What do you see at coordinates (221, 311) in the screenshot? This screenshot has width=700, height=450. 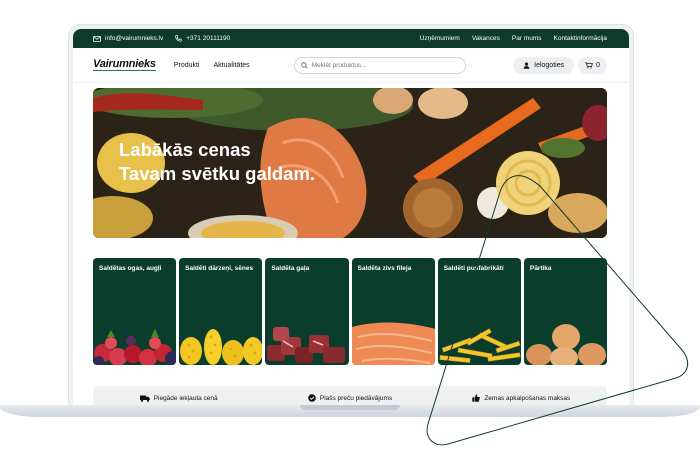 I see `category-card-vegetables: Saldēti dārzeņi, sēnes` at bounding box center [221, 311].